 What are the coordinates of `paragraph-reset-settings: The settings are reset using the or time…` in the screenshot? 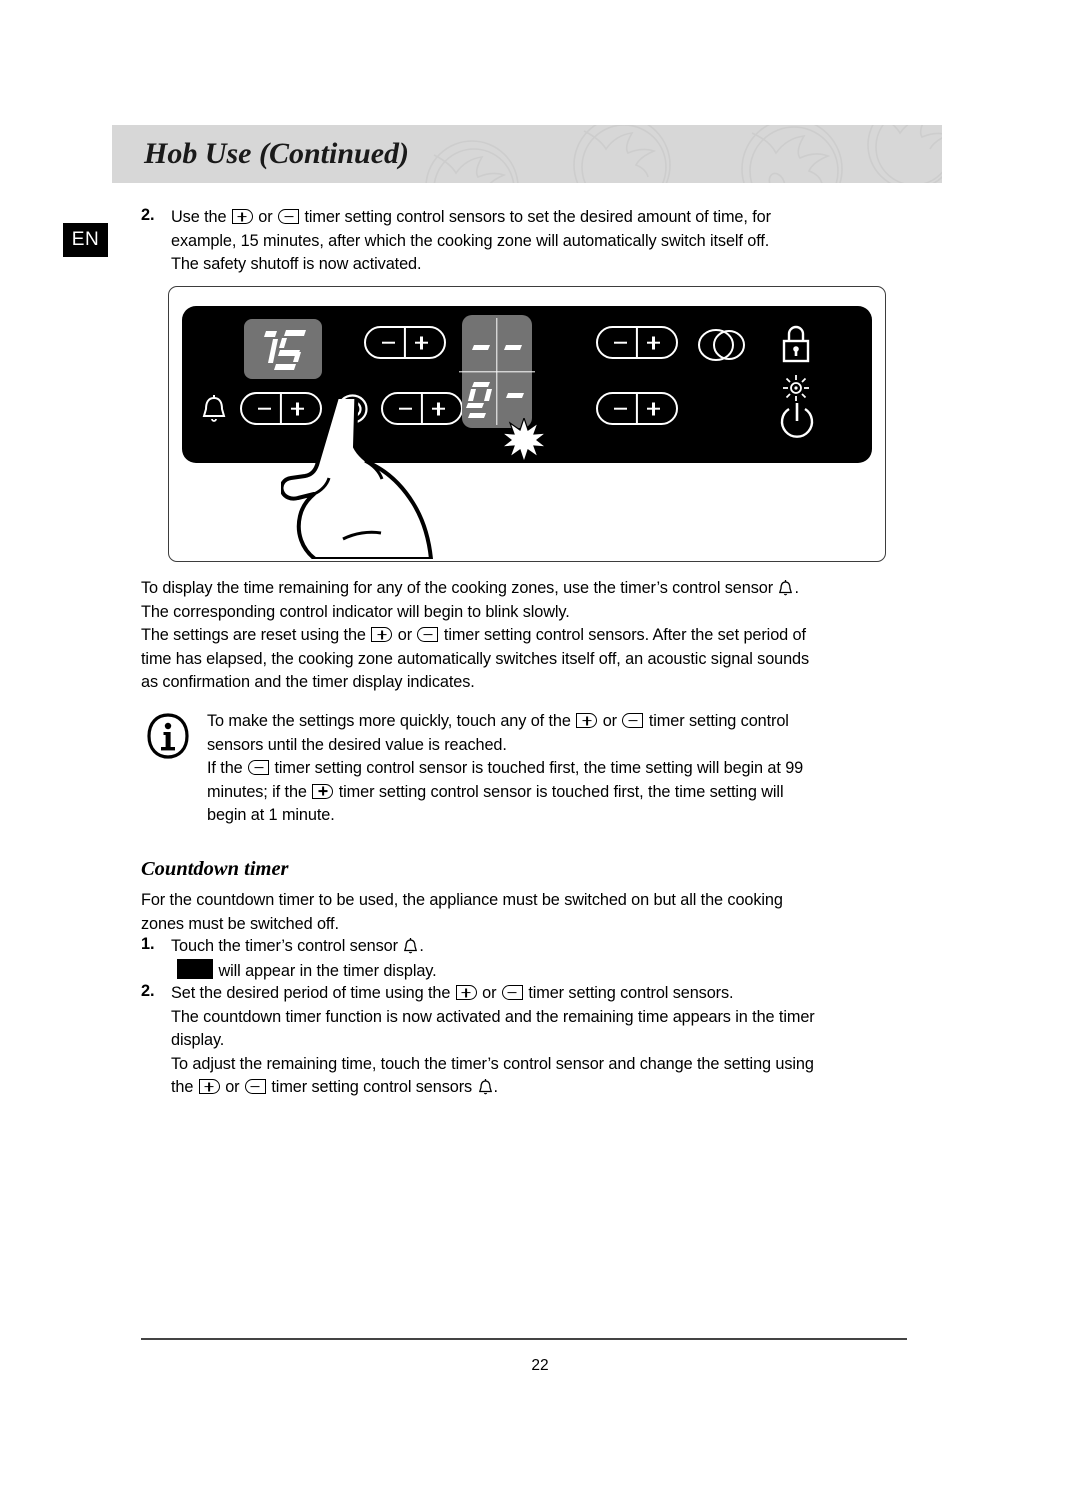 It's located at (541, 659).